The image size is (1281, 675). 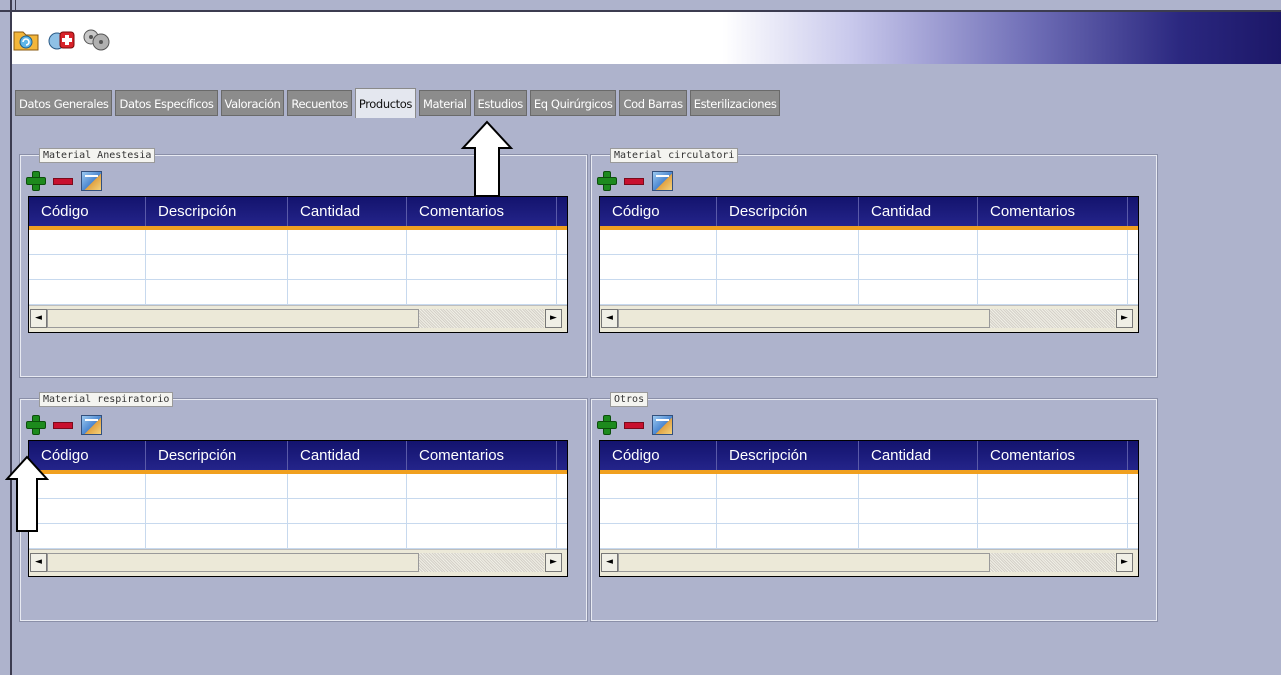 I want to click on toolbar, so click(x=646, y=38).